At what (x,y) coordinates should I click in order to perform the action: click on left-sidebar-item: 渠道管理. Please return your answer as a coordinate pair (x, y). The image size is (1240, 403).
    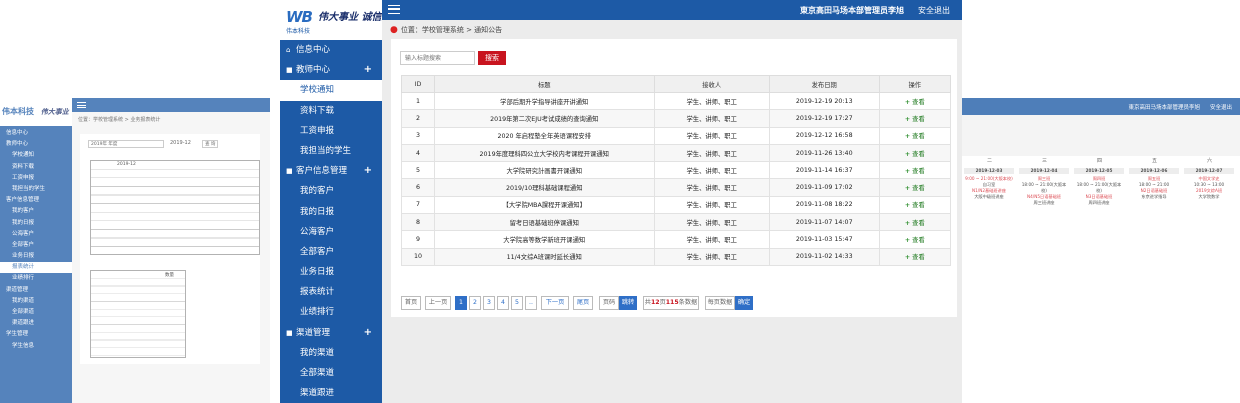
    Looking at the image, I should click on (36, 290).